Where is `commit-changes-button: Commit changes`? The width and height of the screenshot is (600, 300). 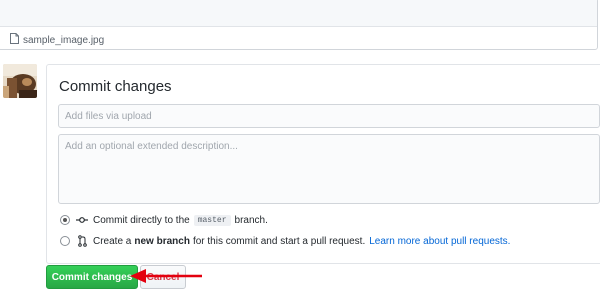
commit-changes-button: Commit changes is located at coordinates (92, 277).